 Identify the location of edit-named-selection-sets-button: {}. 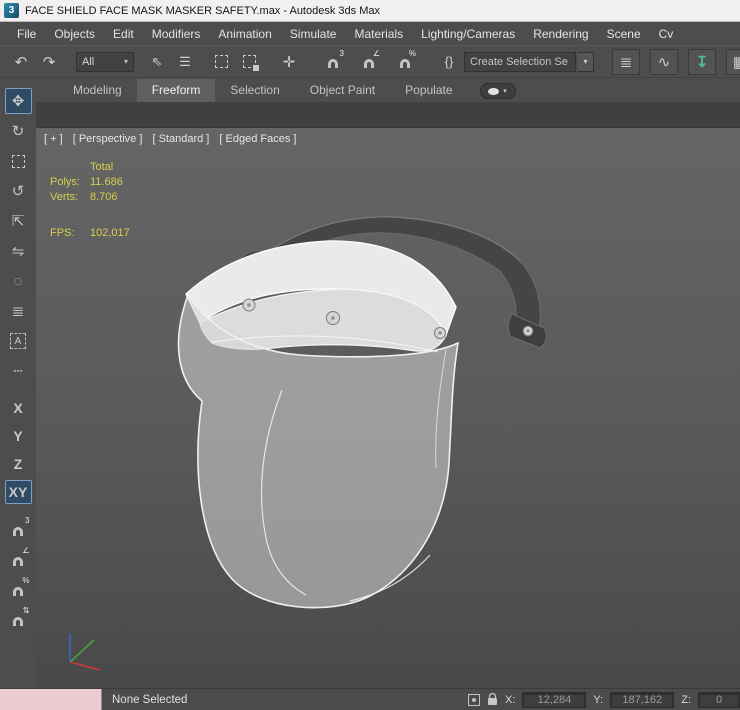
(449, 62).